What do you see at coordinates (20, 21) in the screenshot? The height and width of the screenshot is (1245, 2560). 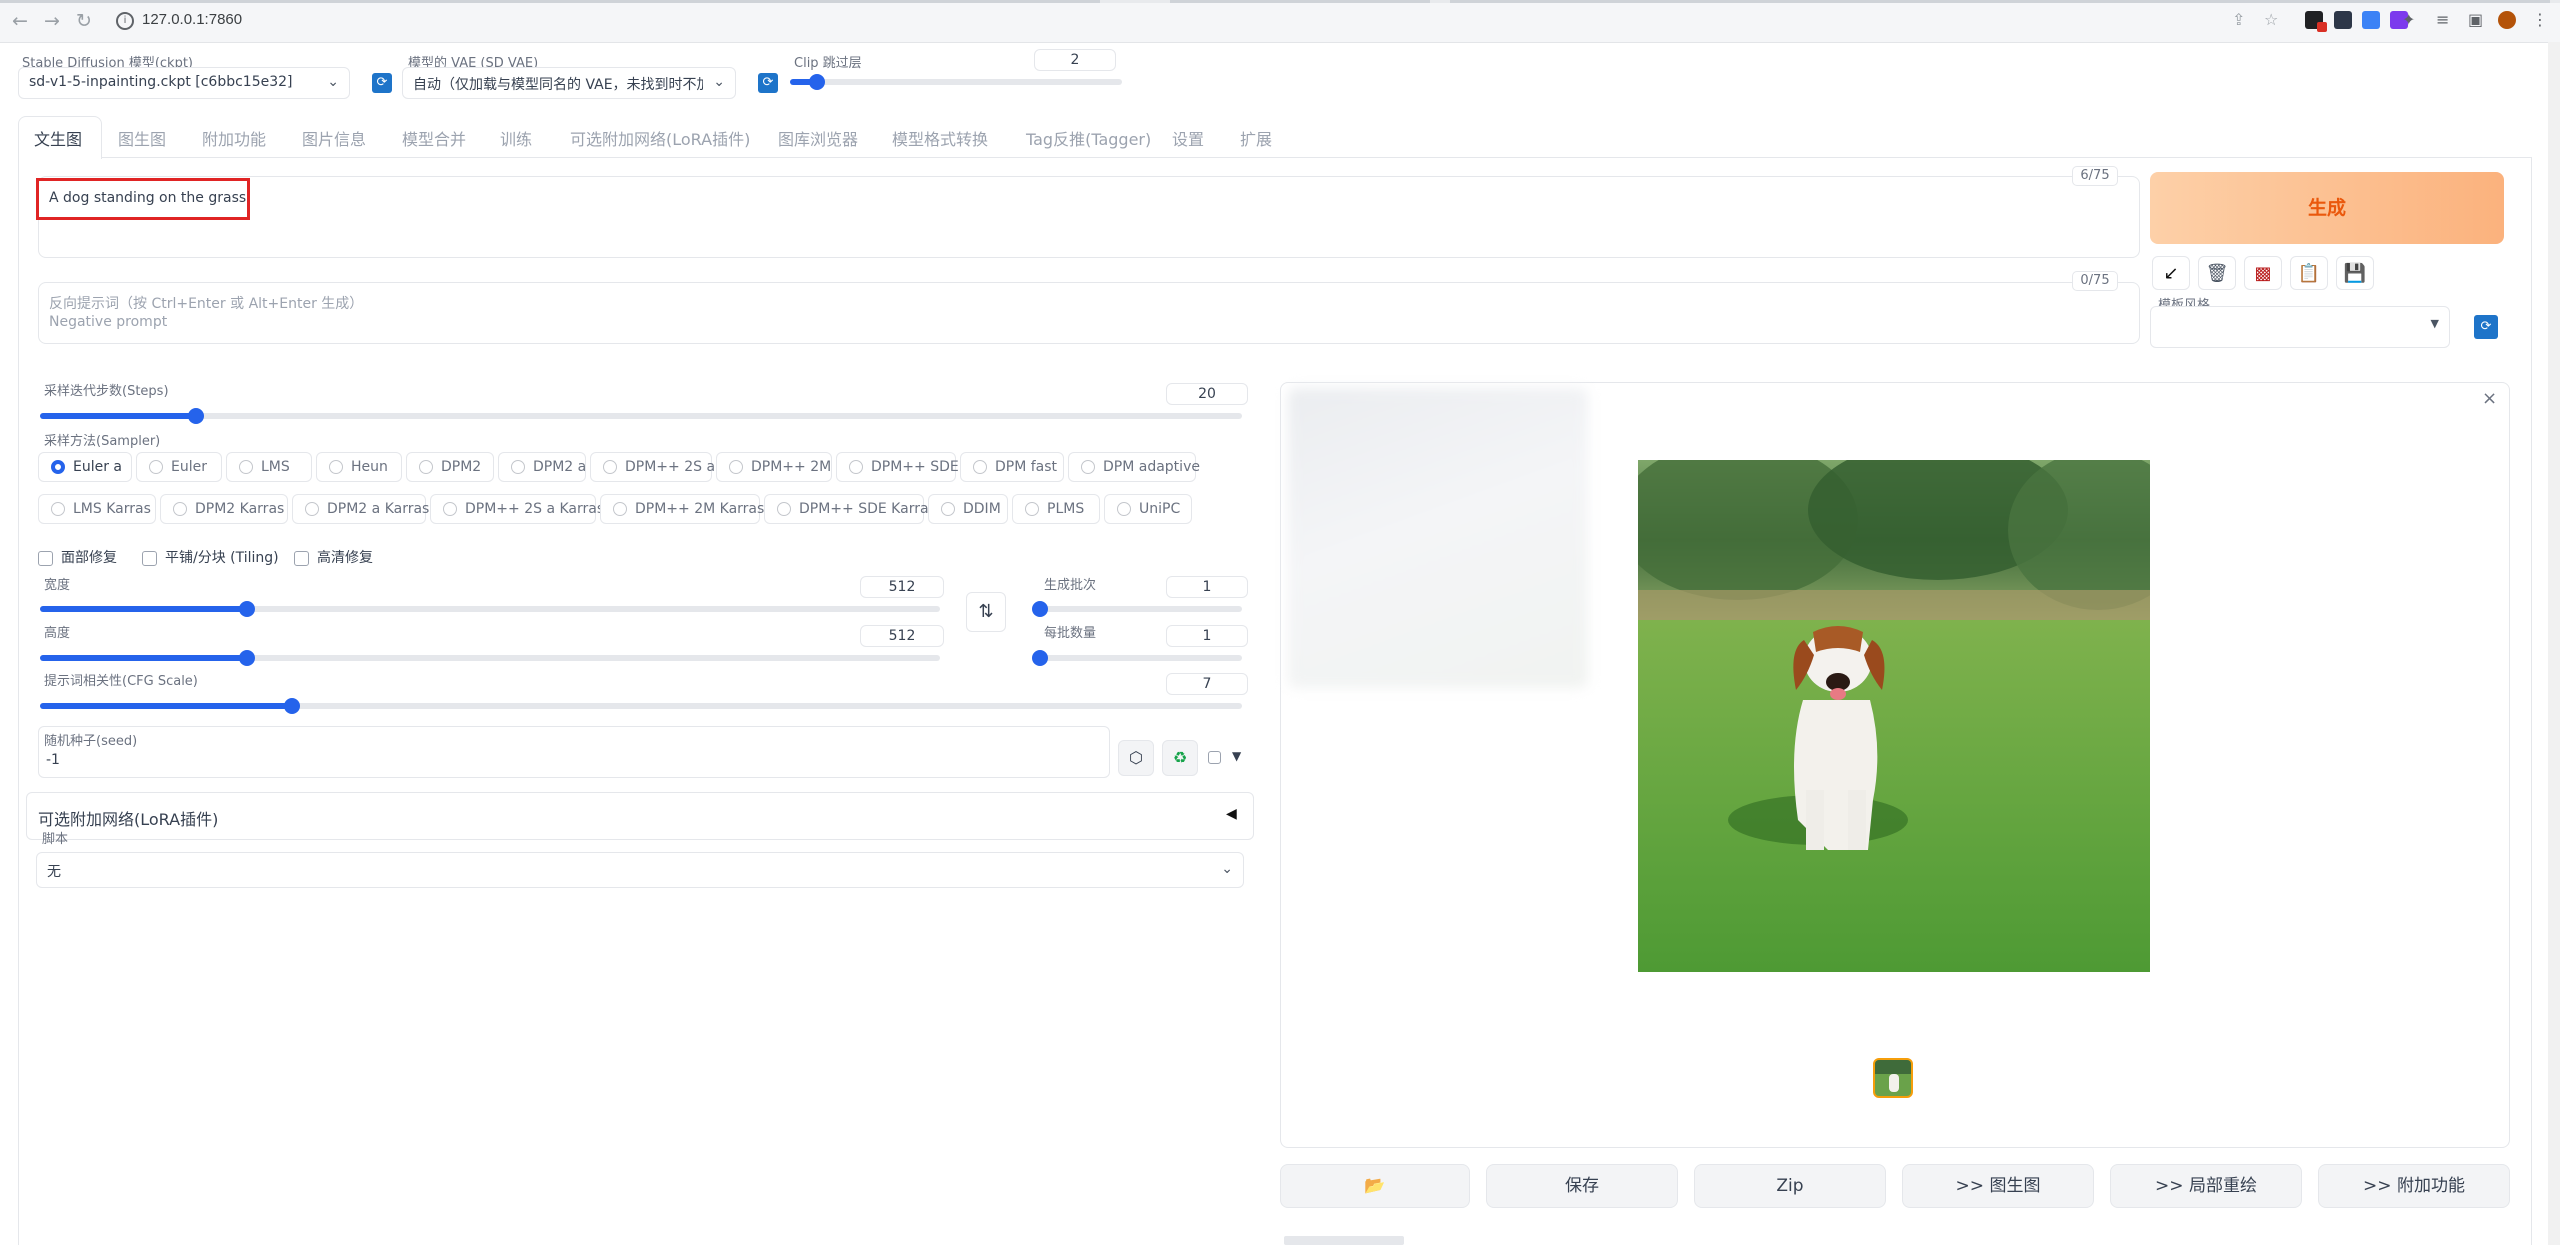 I see `back-icon: ←` at bounding box center [20, 21].